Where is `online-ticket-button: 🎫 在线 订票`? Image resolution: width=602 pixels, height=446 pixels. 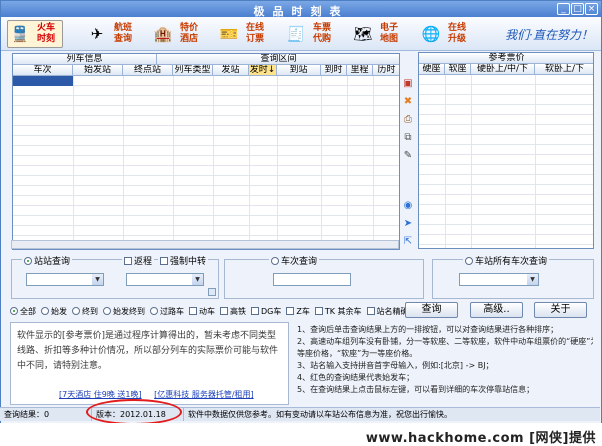 online-ticket-button: 🎫 在线 订票 is located at coordinates (245, 34).